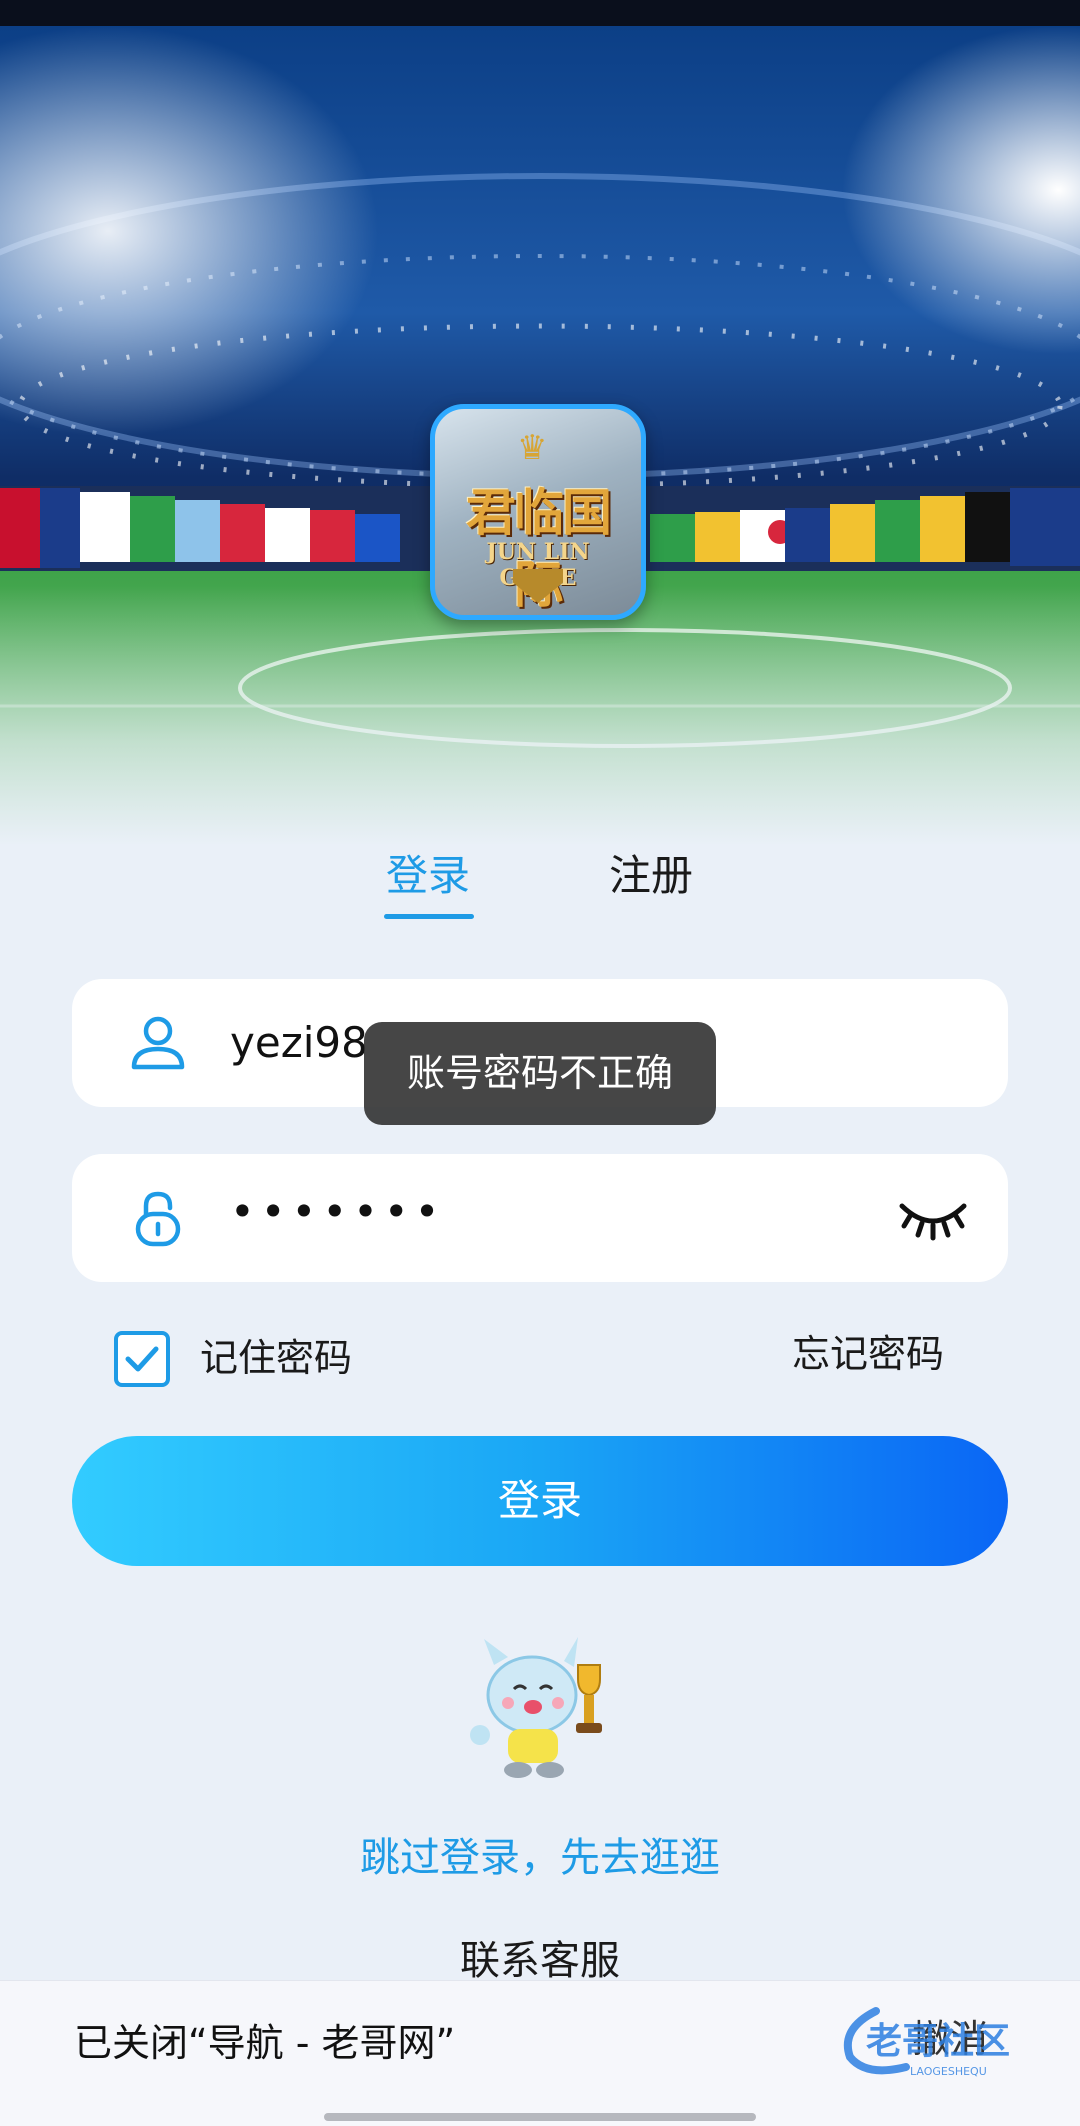 The height and width of the screenshot is (2126, 1080). Describe the element at coordinates (338, 1211) in the screenshot. I see `password-value: •••••••` at that location.